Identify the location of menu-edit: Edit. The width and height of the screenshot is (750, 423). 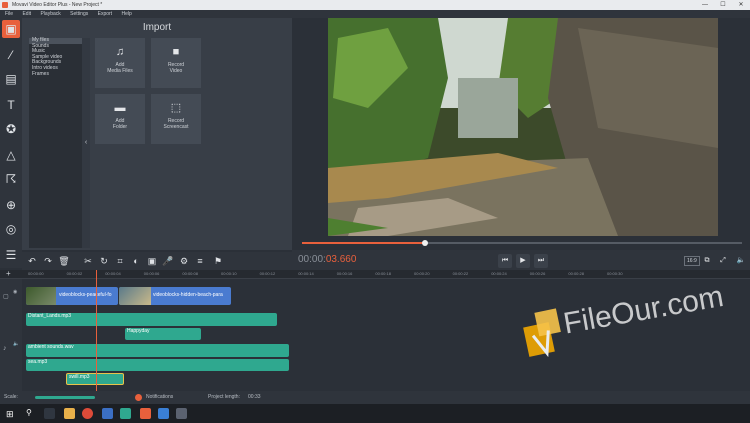
(26, 14).